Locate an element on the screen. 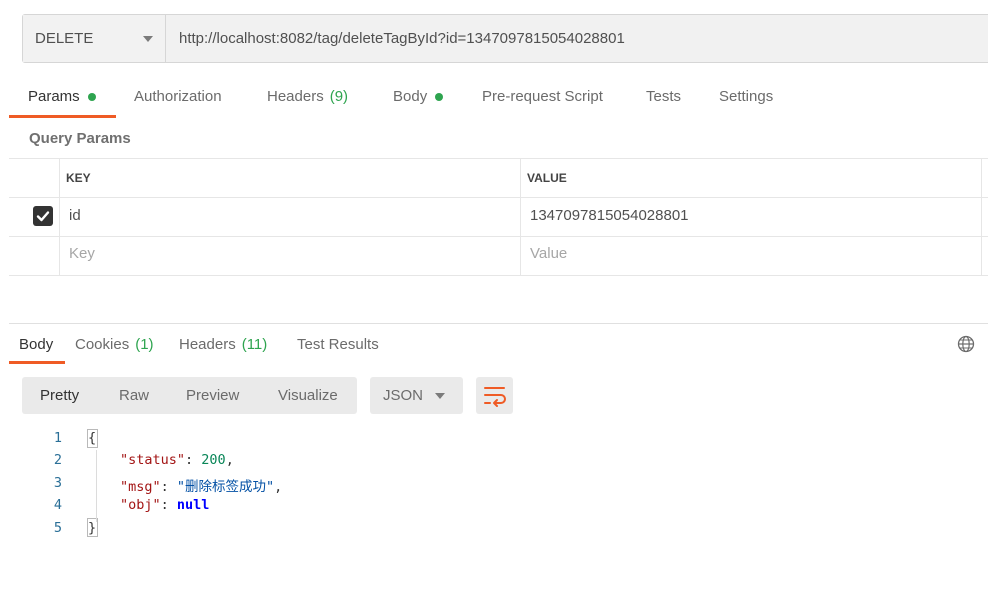 The height and width of the screenshot is (601, 988). tab-params: Params is located at coordinates (62, 97).